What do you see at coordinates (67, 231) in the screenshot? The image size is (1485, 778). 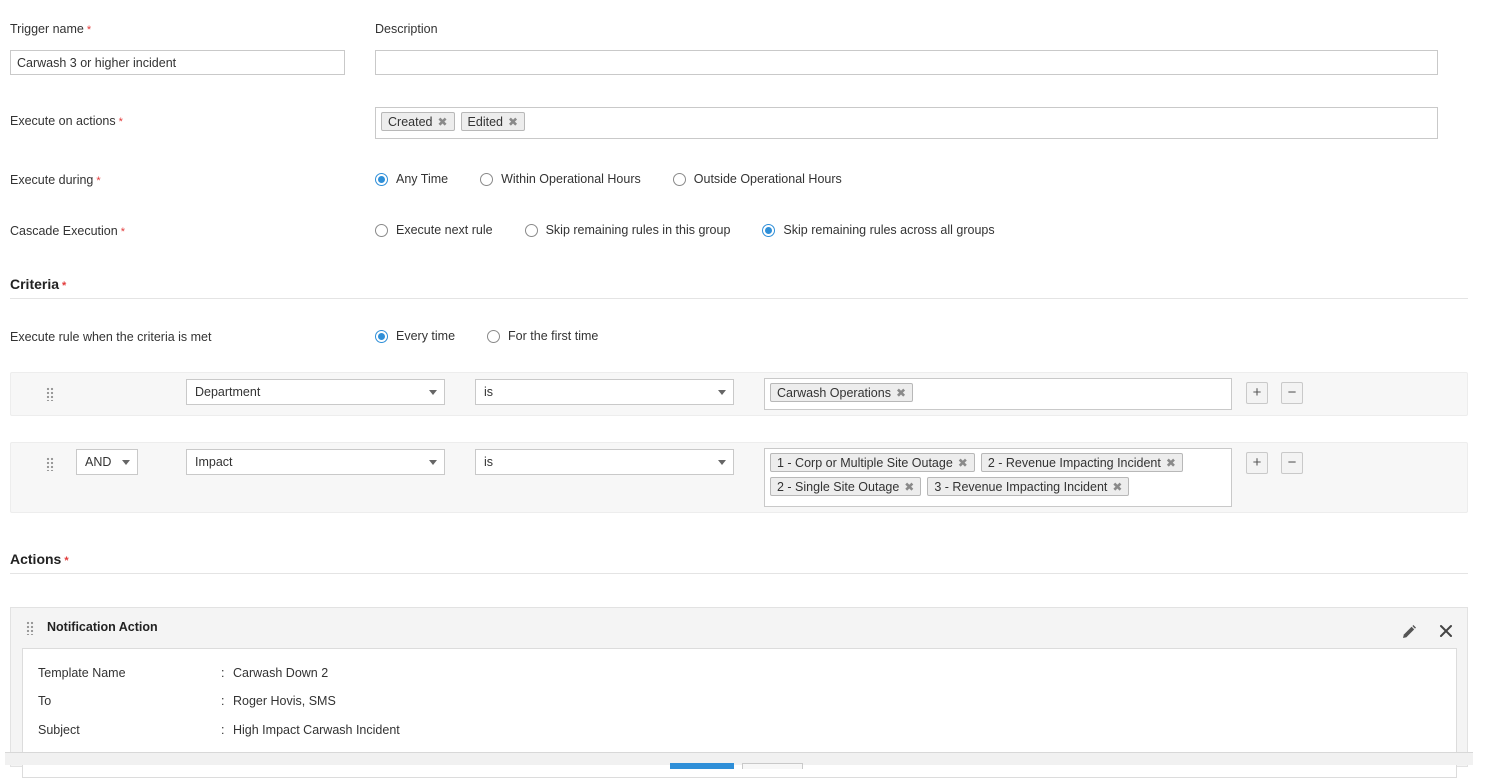 I see `cascade-execution-label: Cascade Execution *` at bounding box center [67, 231].